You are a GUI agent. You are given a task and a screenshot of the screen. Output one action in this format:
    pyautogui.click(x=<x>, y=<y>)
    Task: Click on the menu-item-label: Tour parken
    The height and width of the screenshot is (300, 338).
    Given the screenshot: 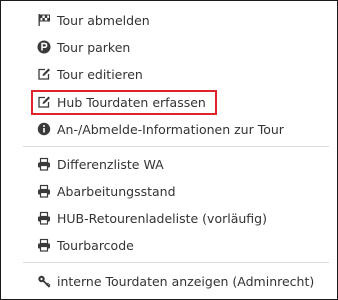 What is the action you would take?
    pyautogui.click(x=94, y=47)
    